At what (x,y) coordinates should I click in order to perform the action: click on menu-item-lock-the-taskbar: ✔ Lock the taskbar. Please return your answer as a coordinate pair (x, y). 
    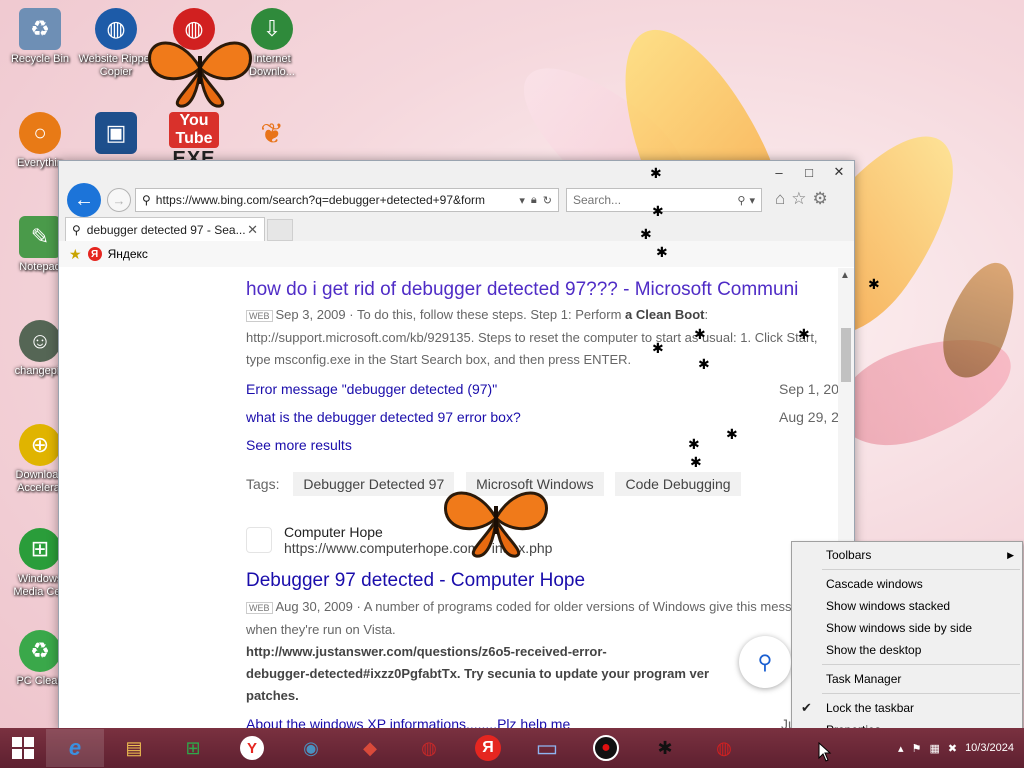
    Looking at the image, I should click on (907, 708).